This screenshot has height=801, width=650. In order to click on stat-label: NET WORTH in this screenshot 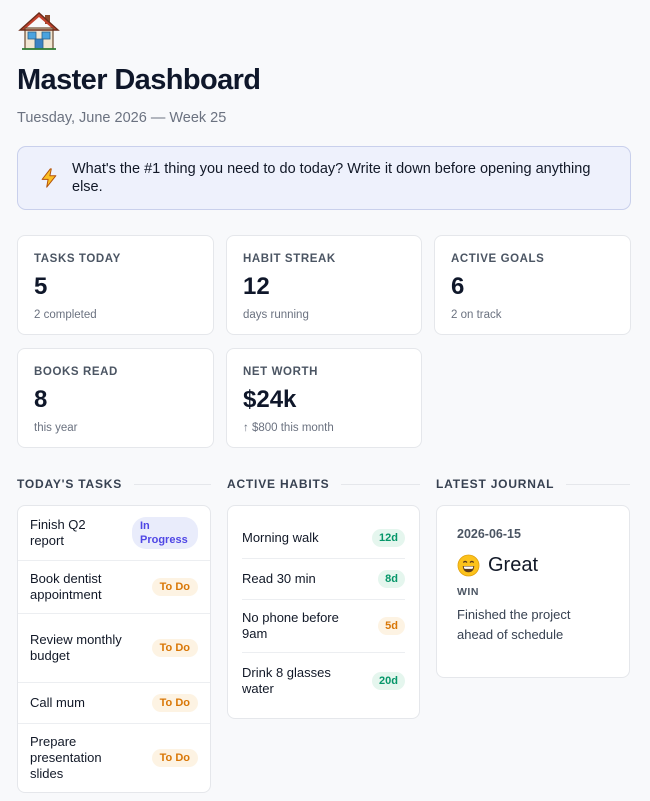, I will do `click(281, 372)`.